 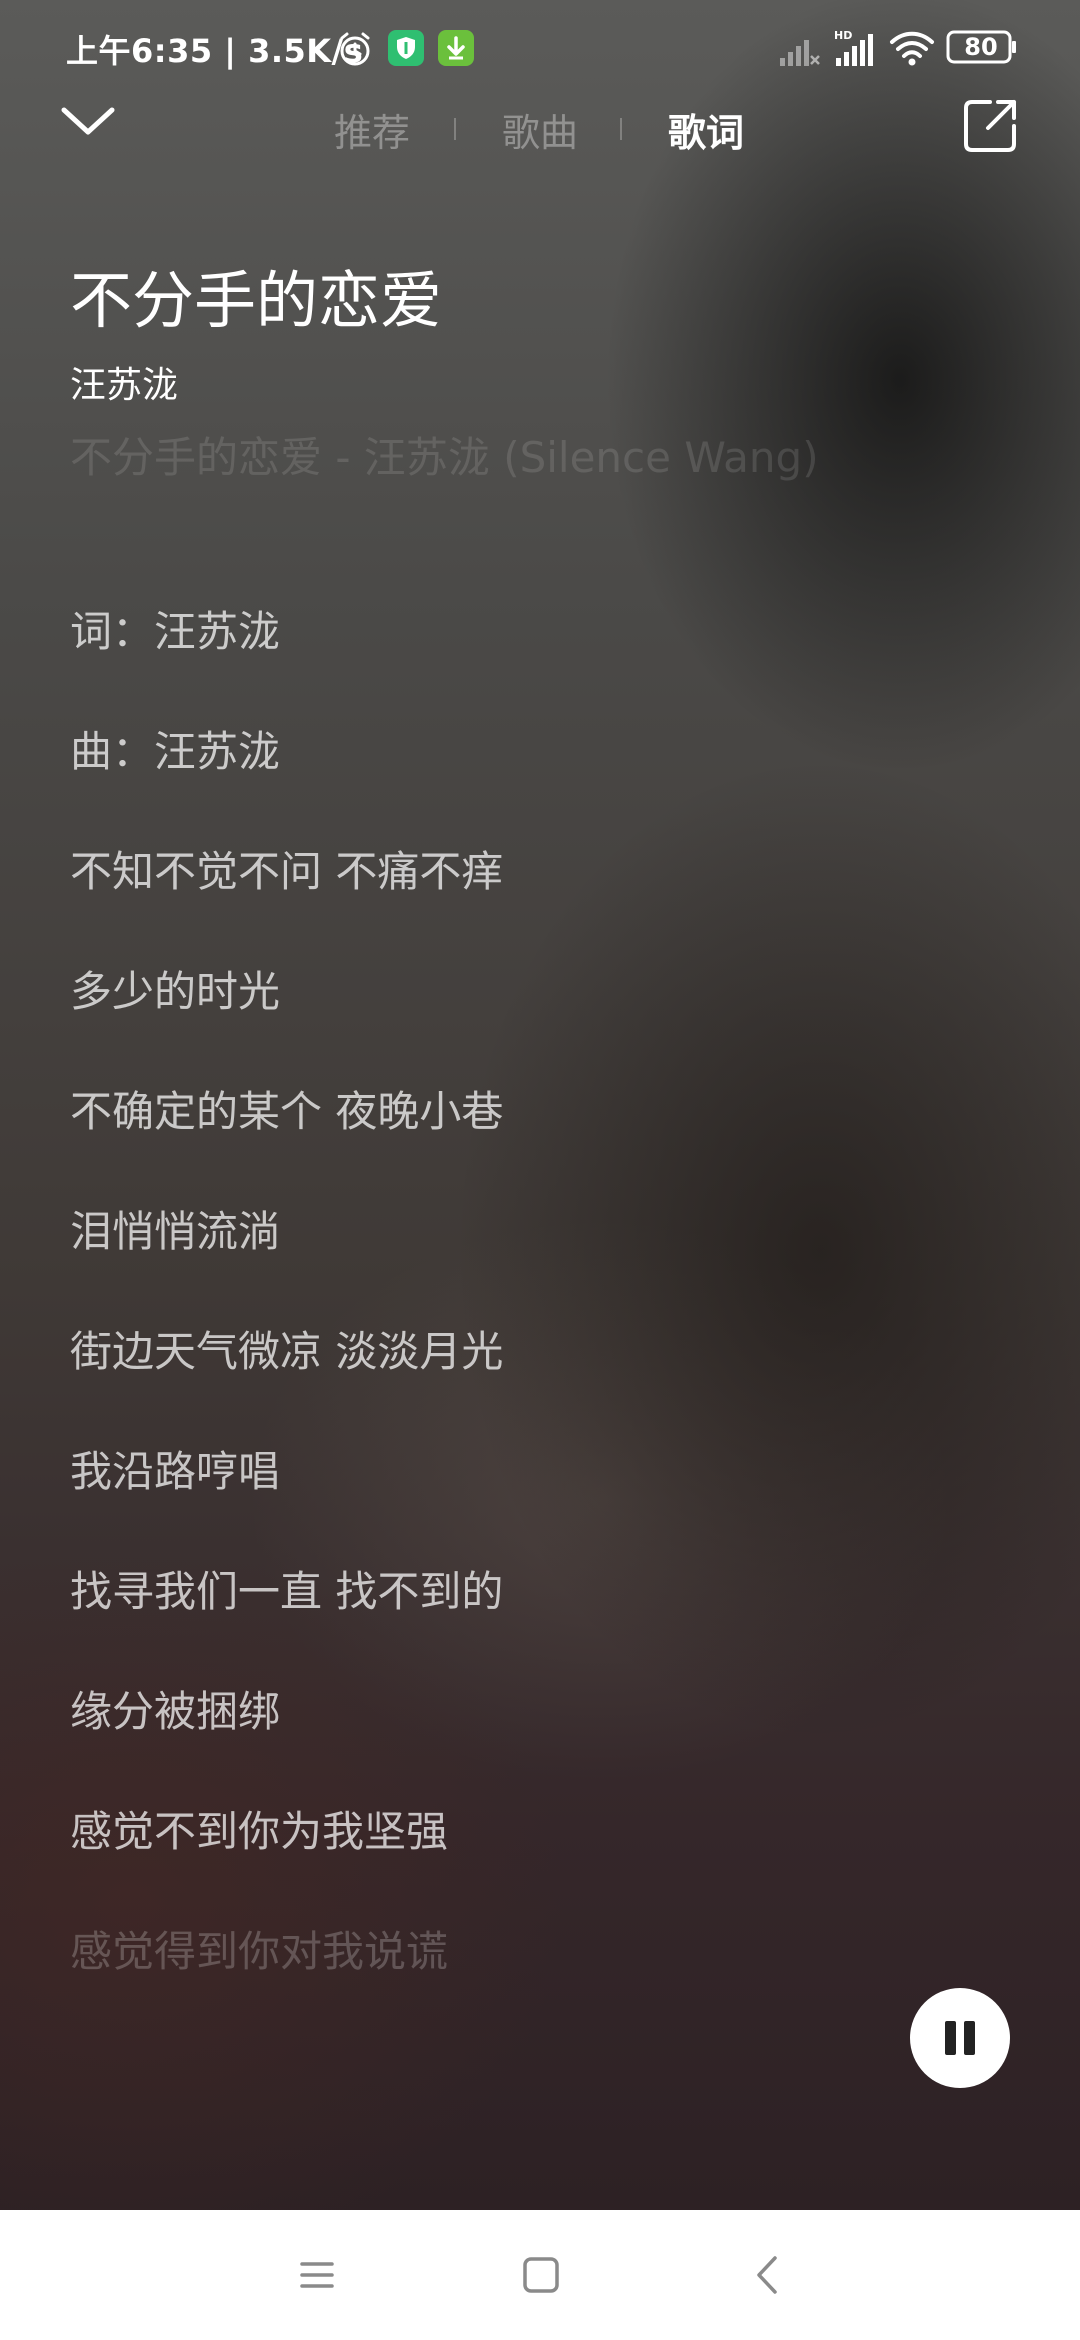 What do you see at coordinates (843, 35) in the screenshot?
I see `hd-label: HD` at bounding box center [843, 35].